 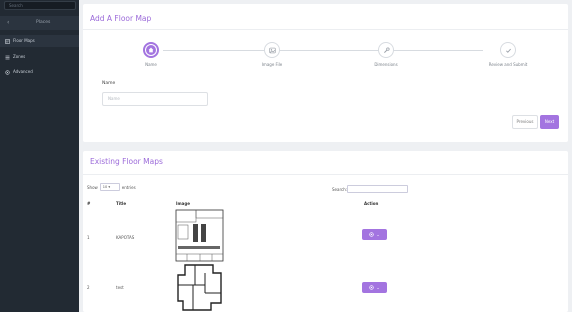 I want to click on sidebar-item-zones: Zones, so click(x=39, y=57).